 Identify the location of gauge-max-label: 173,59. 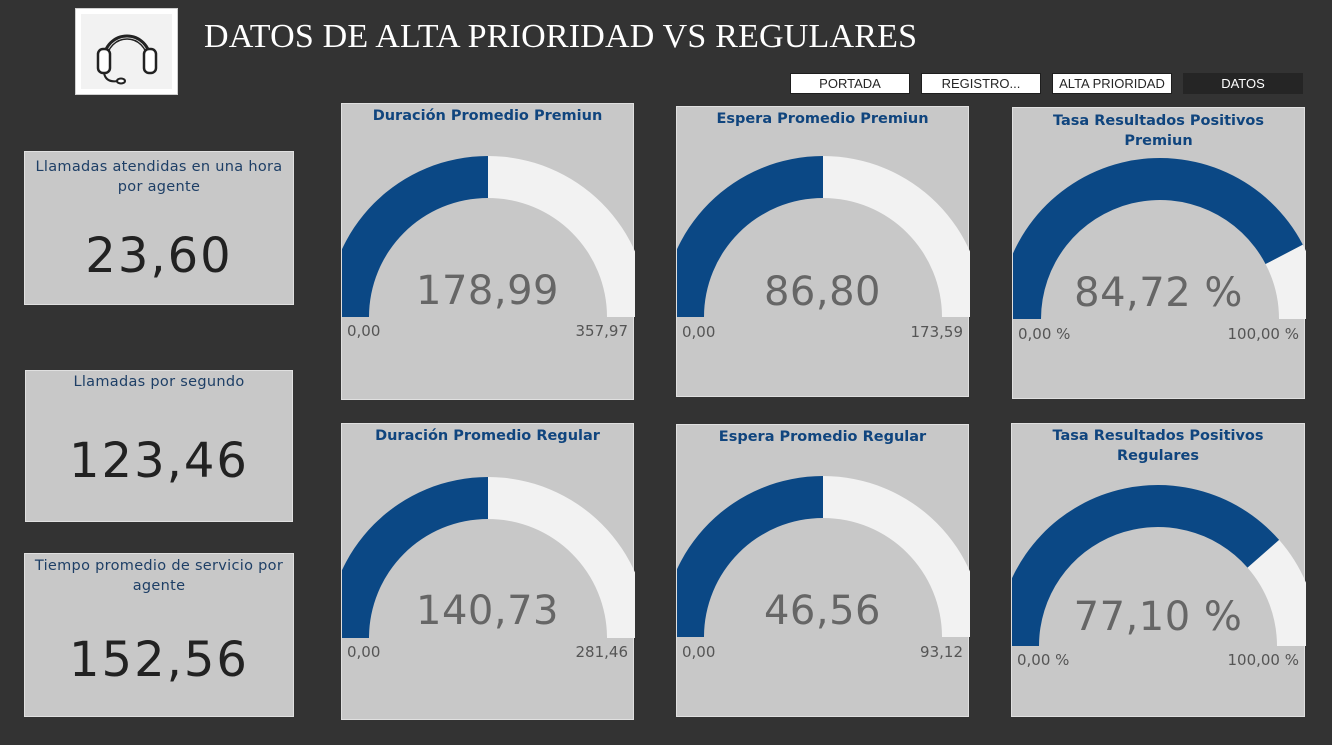
(937, 332).